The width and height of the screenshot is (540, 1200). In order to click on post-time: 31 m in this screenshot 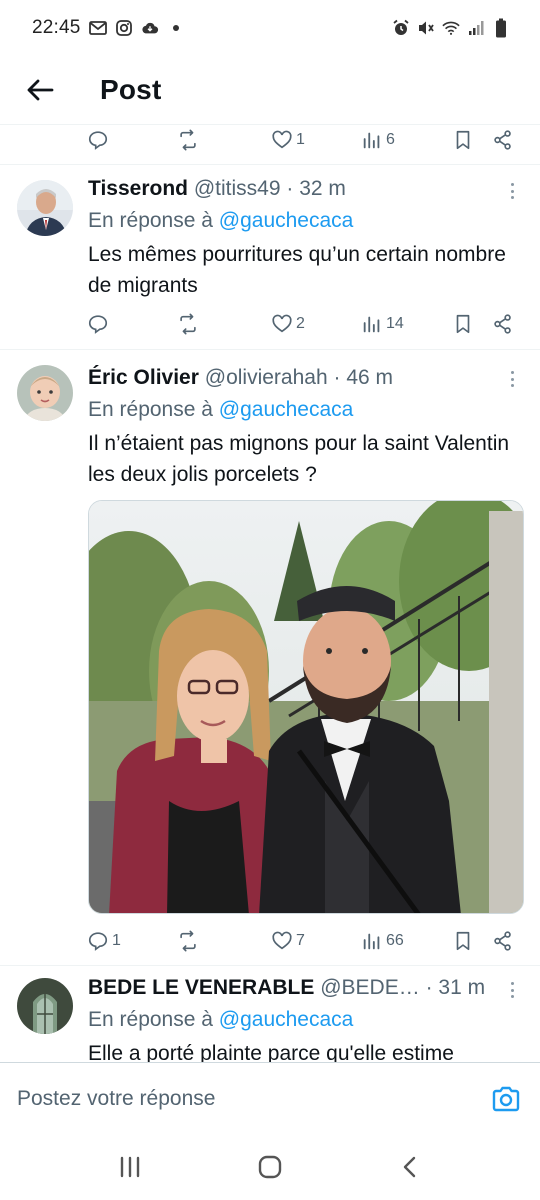, I will do `click(461, 987)`.